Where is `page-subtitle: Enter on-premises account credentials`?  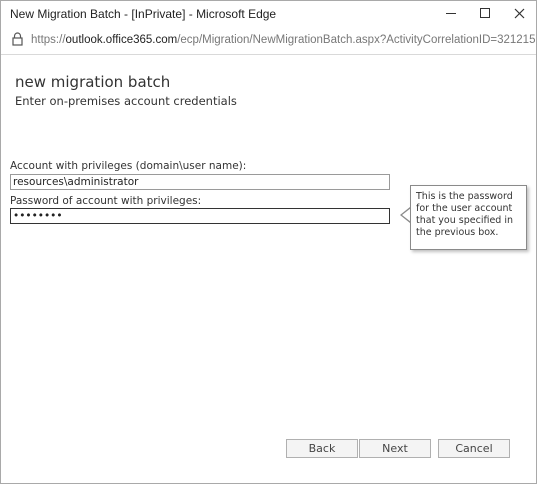 page-subtitle: Enter on-premises account credentials is located at coordinates (126, 101).